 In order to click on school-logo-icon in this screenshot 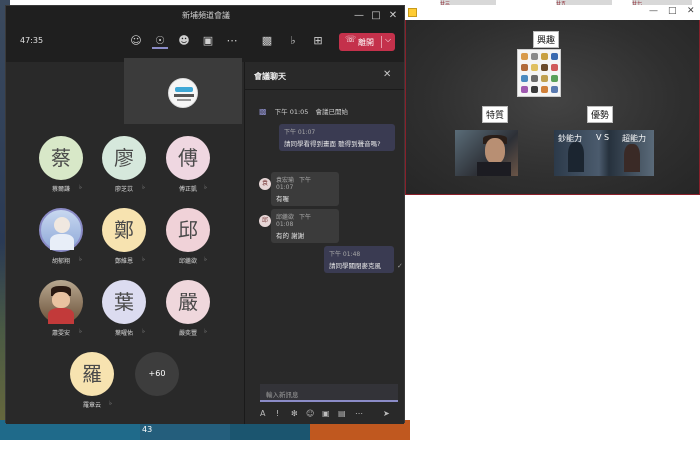, I will do `click(183, 93)`.